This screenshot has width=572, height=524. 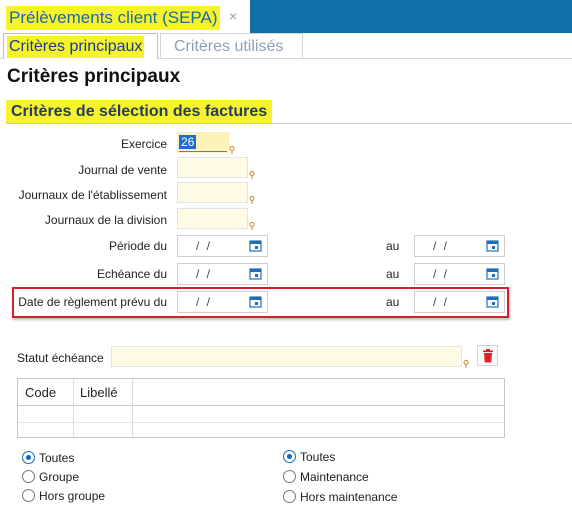 I want to click on exercice-underline, so click(x=203, y=151).